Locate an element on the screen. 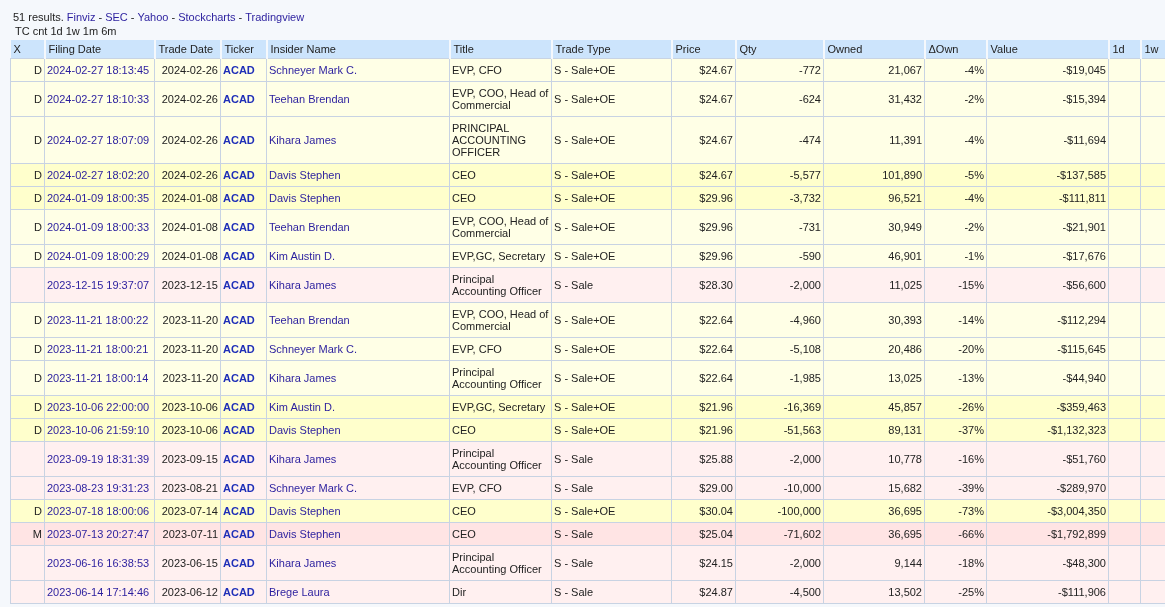 Image resolution: width=1165 pixels, height=607 pixels. filing-date-link: 2024-02-27 18:02:20 is located at coordinates (99, 175).